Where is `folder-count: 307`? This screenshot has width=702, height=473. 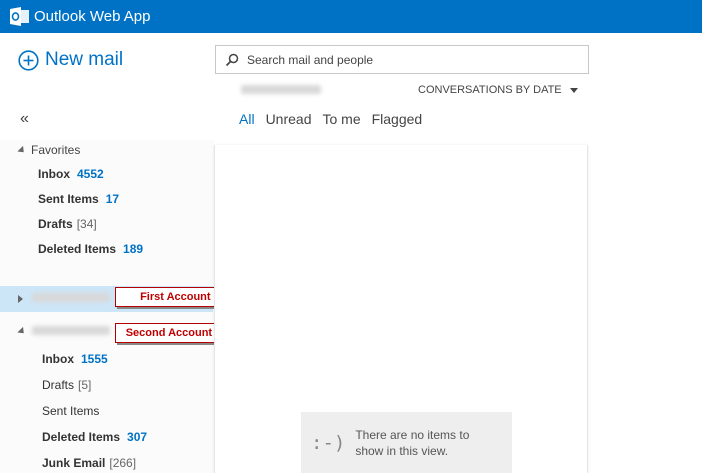
folder-count: 307 is located at coordinates (137, 437).